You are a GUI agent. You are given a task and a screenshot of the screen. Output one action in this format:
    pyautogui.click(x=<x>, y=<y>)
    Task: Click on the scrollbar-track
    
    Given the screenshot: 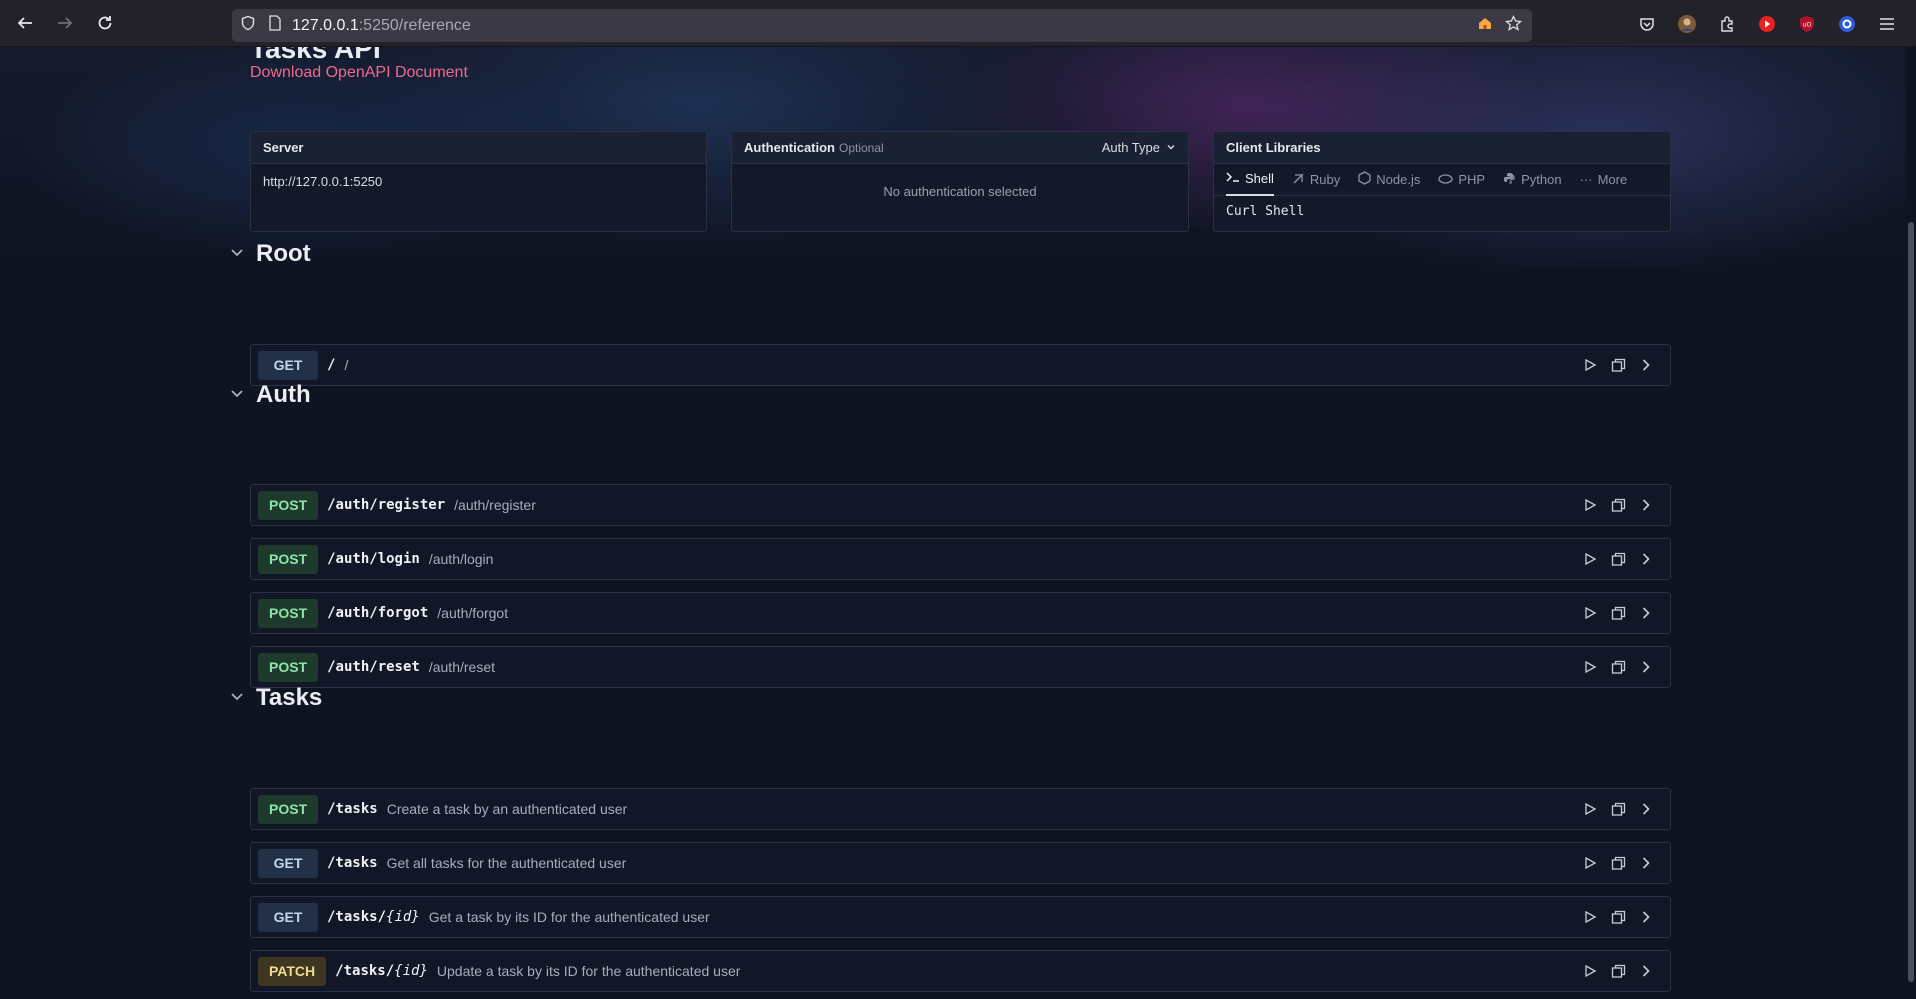 What is the action you would take?
    pyautogui.click(x=1911, y=523)
    